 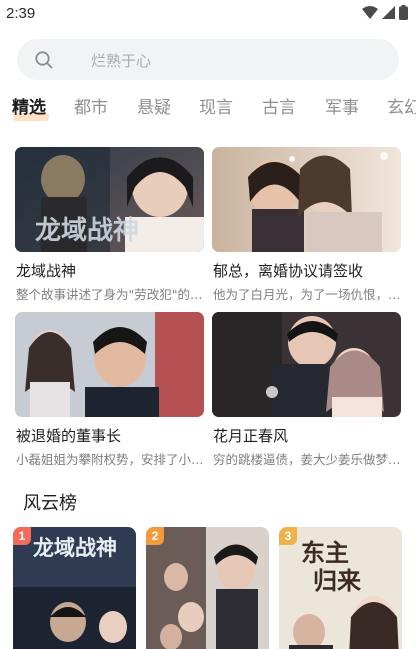 What do you see at coordinates (91, 105) in the screenshot?
I see `tab-urban: 都市` at bounding box center [91, 105].